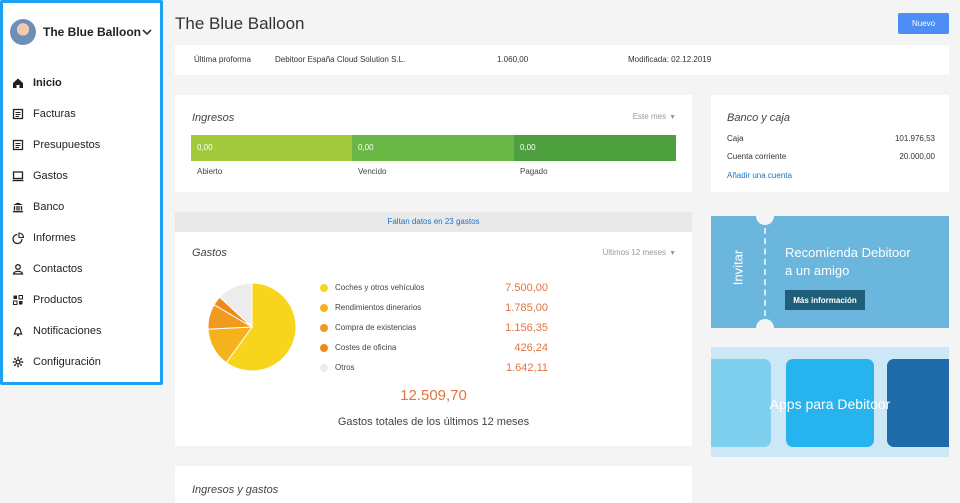 This screenshot has width=960, height=503. Describe the element at coordinates (54, 237) in the screenshot. I see `sidebar-item-label: Informes` at that location.